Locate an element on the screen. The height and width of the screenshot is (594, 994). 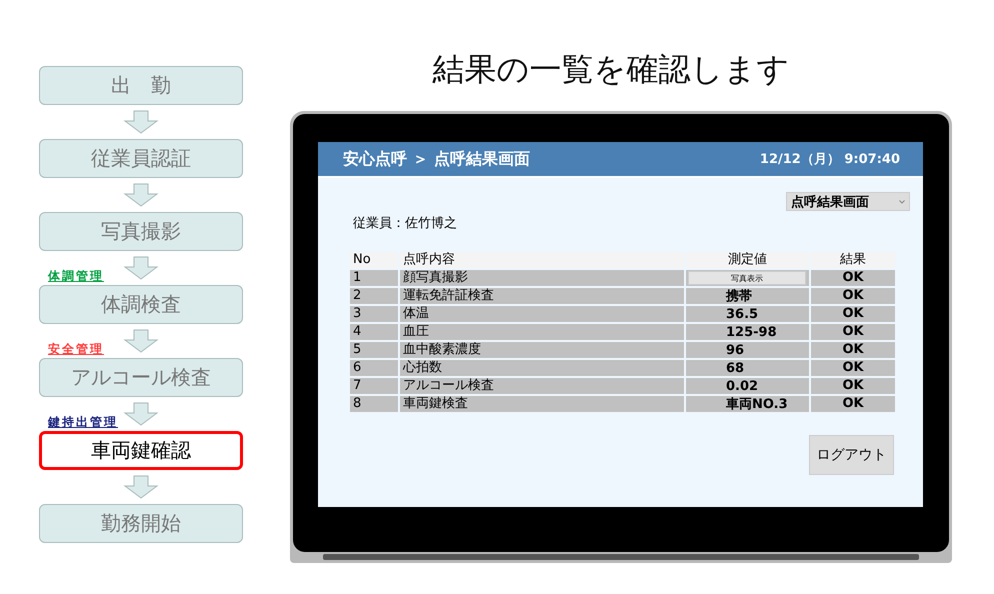
date-time: 12/12（月） 9:07:40 is located at coordinates (830, 159).